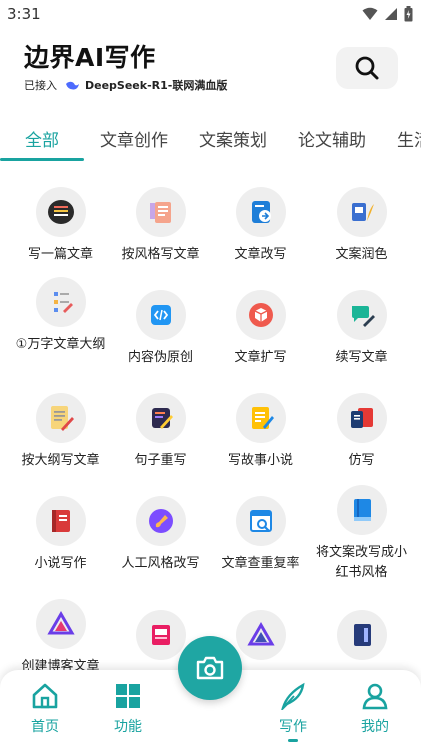 The height and width of the screenshot is (748, 421). What do you see at coordinates (260, 357) in the screenshot?
I see `tool-label: 文章扩写` at bounding box center [260, 357].